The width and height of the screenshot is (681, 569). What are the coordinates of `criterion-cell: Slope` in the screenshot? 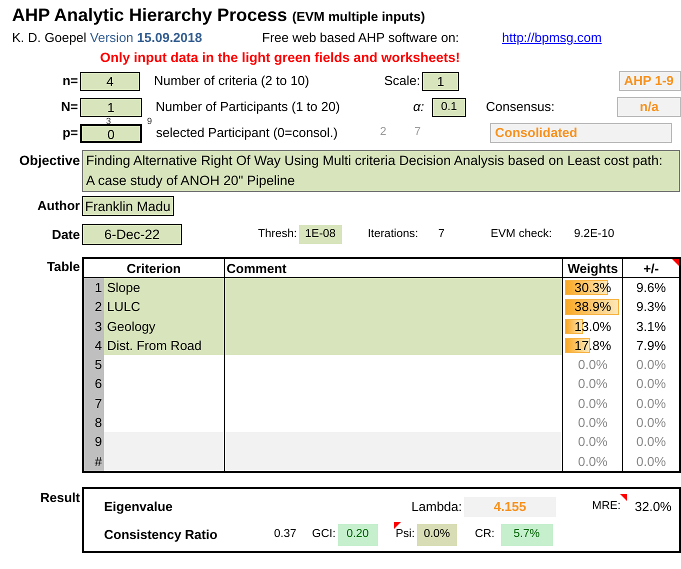 It's located at (122, 288).